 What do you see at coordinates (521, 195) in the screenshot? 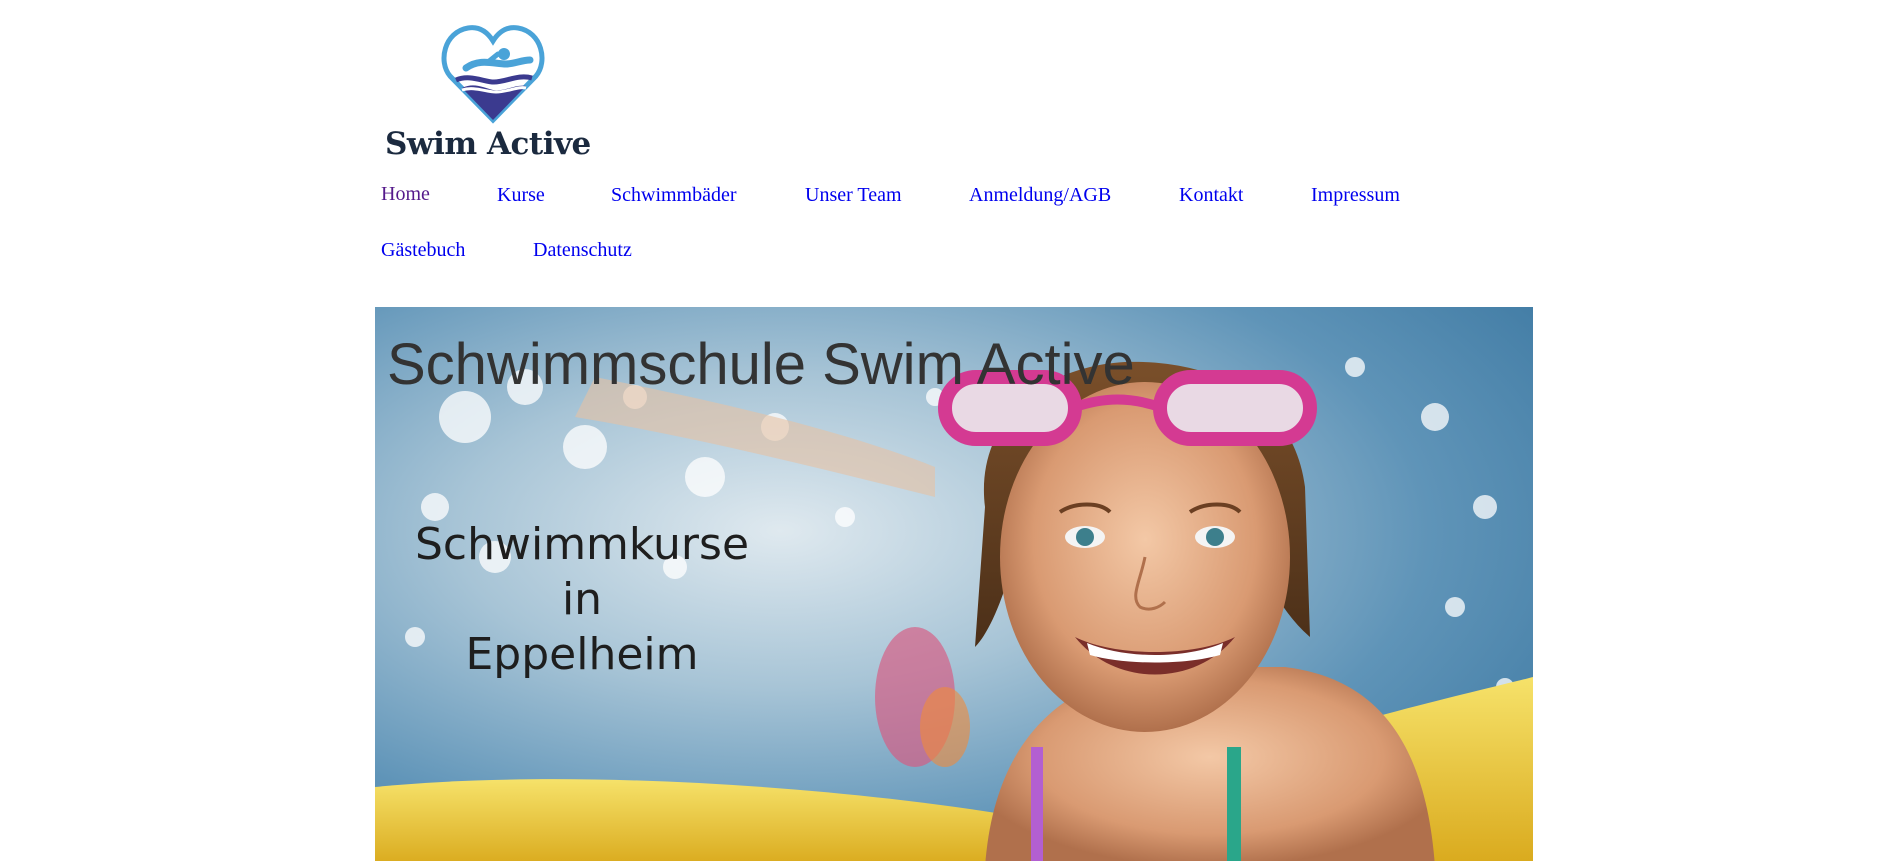
I see `nav-link-kurse: Kurse` at bounding box center [521, 195].